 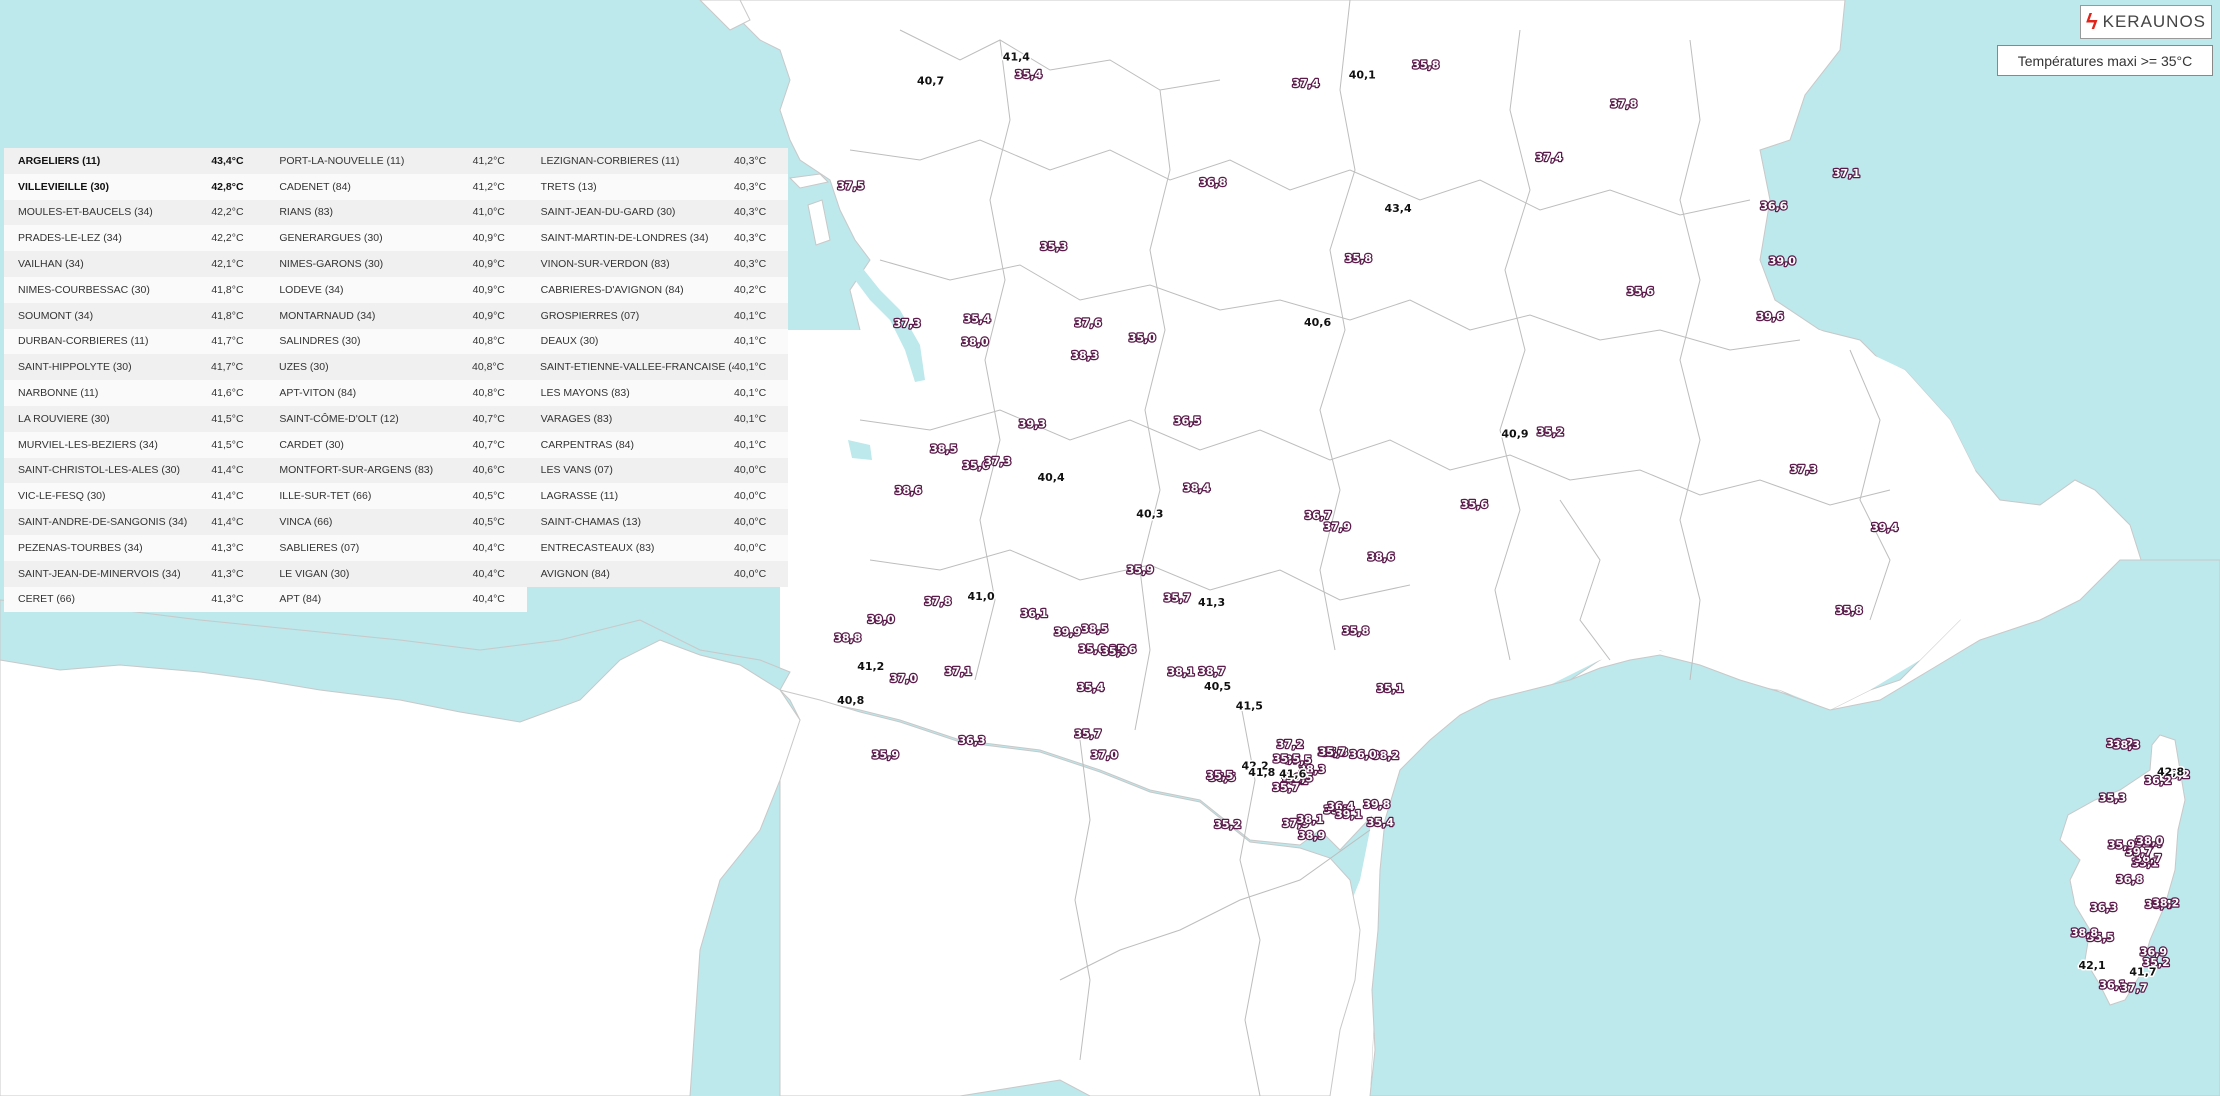 I want to click on station-name: ENTRECASTEAUX (83), so click(x=597, y=547).